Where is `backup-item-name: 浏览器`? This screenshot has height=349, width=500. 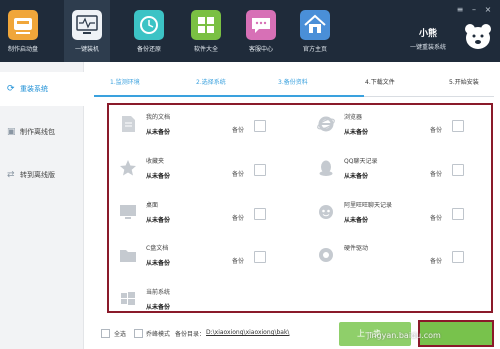 backup-item-name: 浏览器 is located at coordinates (353, 117).